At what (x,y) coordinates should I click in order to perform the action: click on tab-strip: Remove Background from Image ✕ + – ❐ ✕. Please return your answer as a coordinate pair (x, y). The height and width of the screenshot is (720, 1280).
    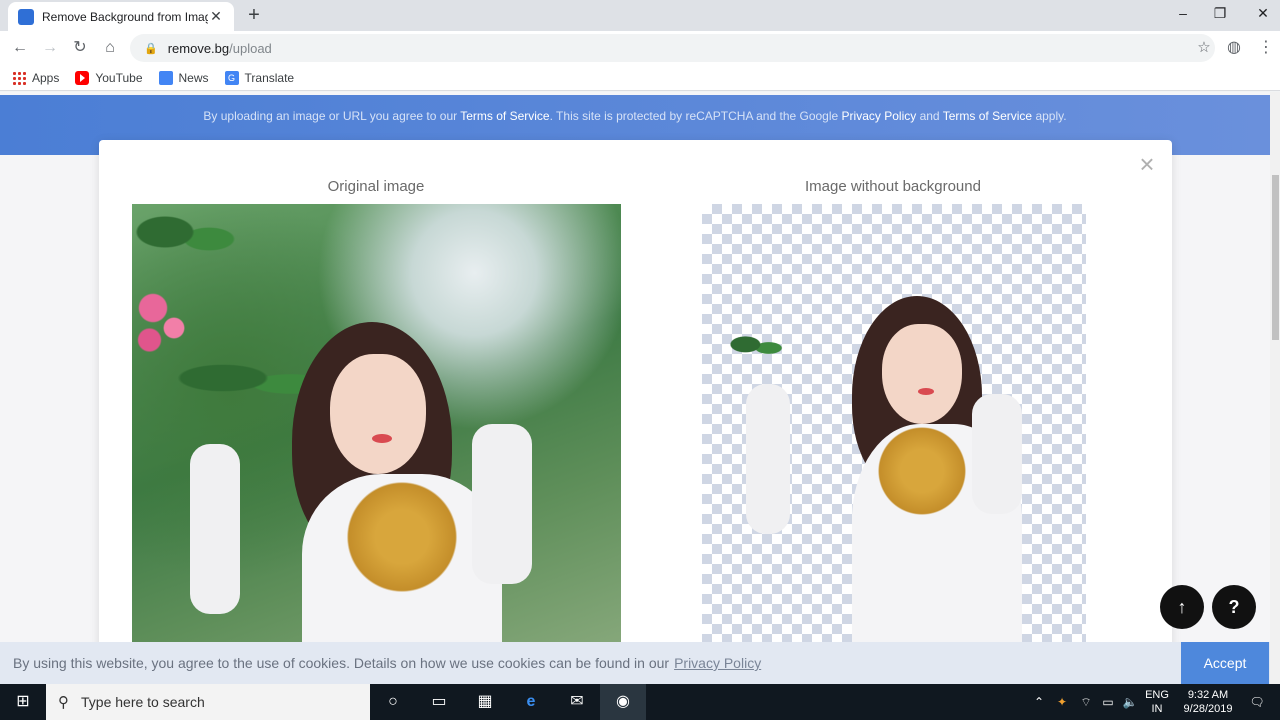
    Looking at the image, I should click on (640, 15).